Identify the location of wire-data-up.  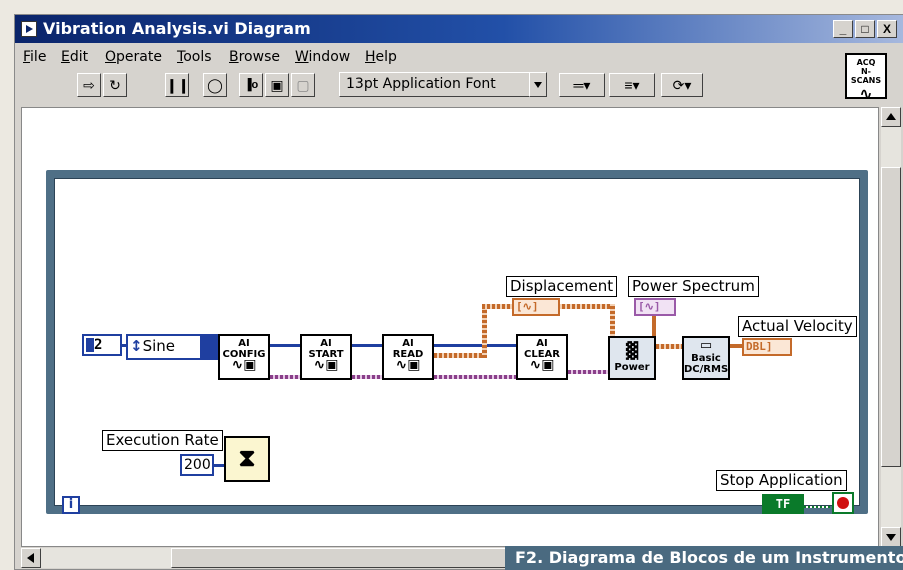
(484, 331).